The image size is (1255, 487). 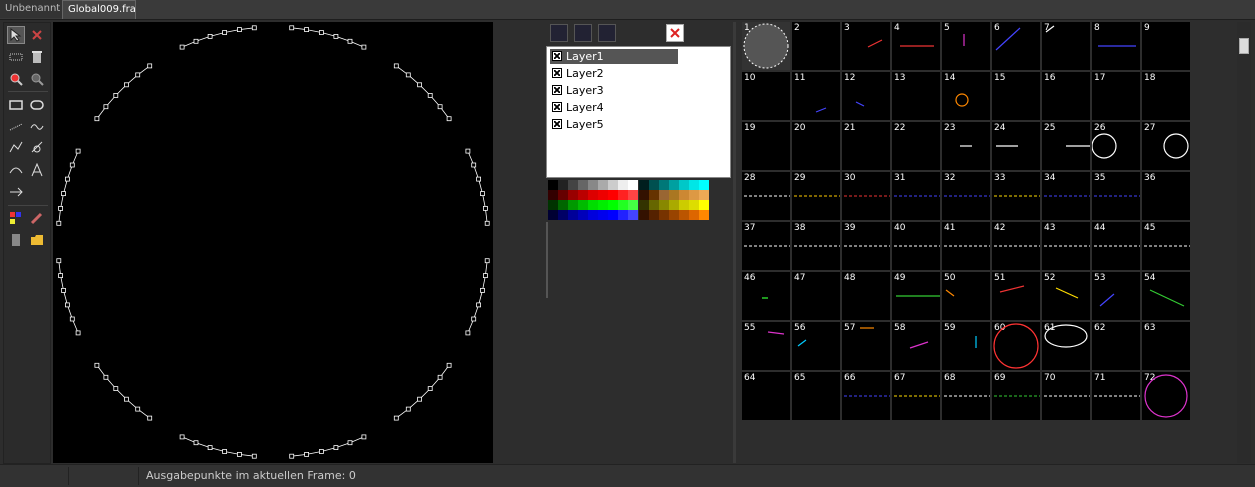 What do you see at coordinates (37, 35) in the screenshot?
I see `delete-icon` at bounding box center [37, 35].